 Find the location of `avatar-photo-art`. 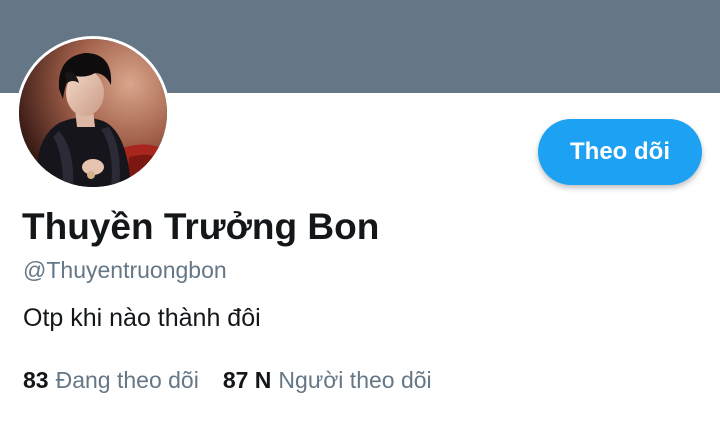

avatar-photo-art is located at coordinates (93, 113).